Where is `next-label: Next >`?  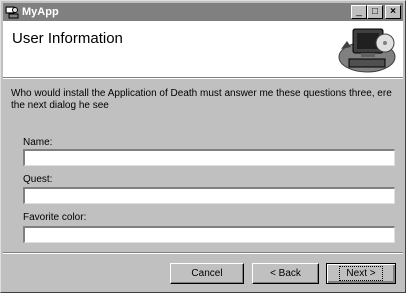 next-label: Next > is located at coordinates (361, 273).